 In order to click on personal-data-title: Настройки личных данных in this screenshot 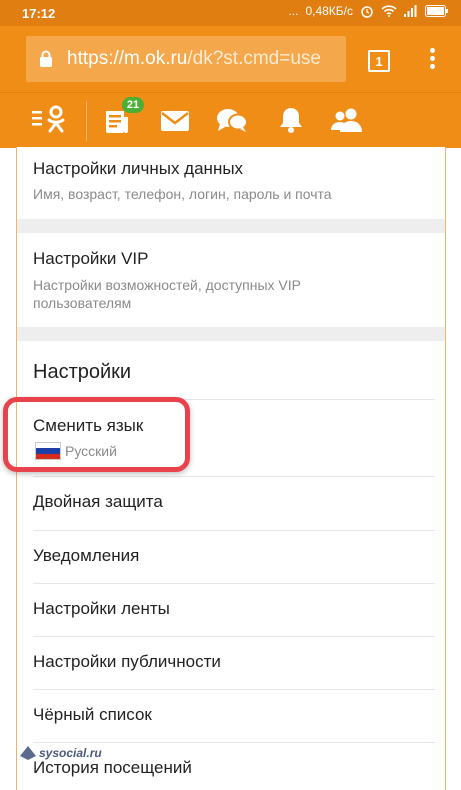, I will do `click(138, 168)`.